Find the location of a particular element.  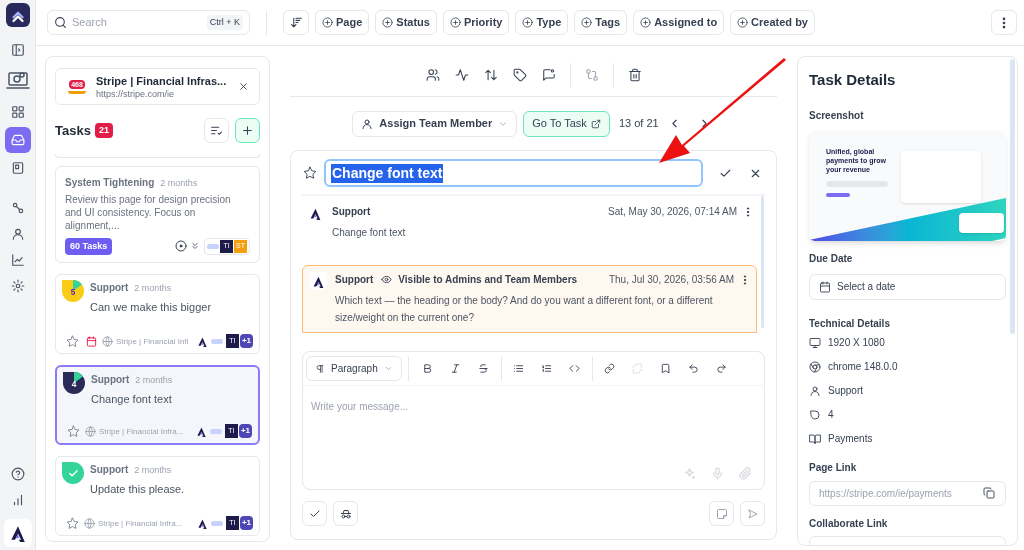

status-pie: 5 is located at coordinates (73, 291).